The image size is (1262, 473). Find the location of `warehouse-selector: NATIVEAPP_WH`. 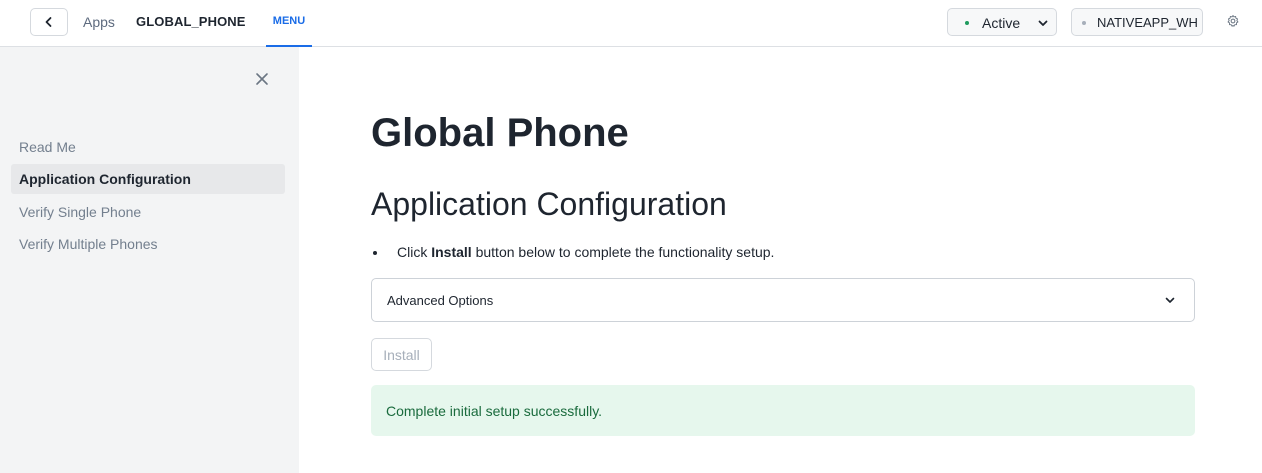

warehouse-selector: NATIVEAPP_WH is located at coordinates (1137, 22).